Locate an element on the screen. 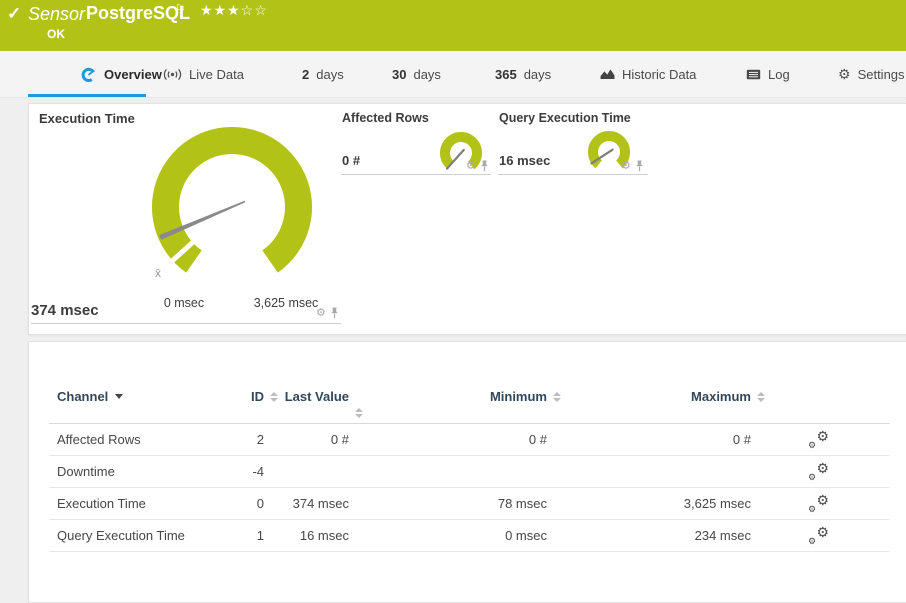 The width and height of the screenshot is (906, 603). tab-live-data-label: Live Data is located at coordinates (216, 74).